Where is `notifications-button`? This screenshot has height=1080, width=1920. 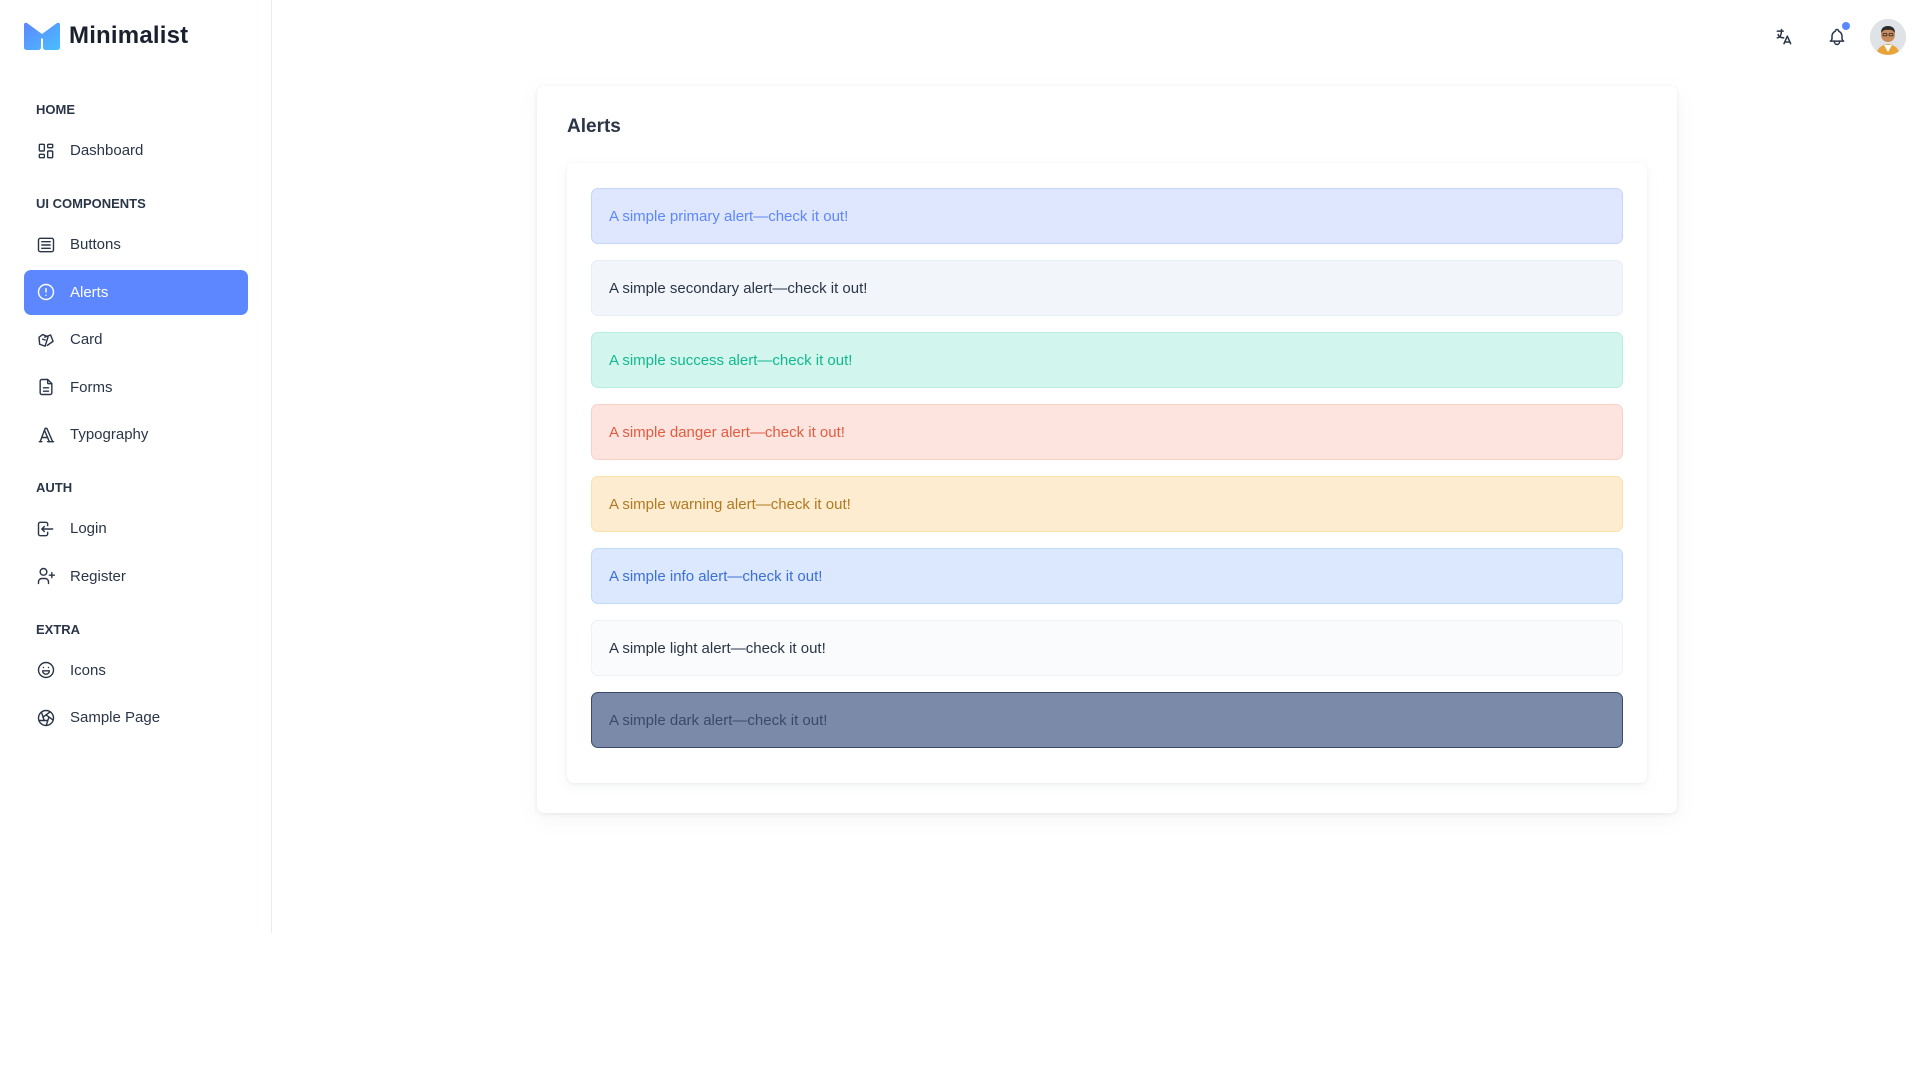 notifications-button is located at coordinates (1837, 37).